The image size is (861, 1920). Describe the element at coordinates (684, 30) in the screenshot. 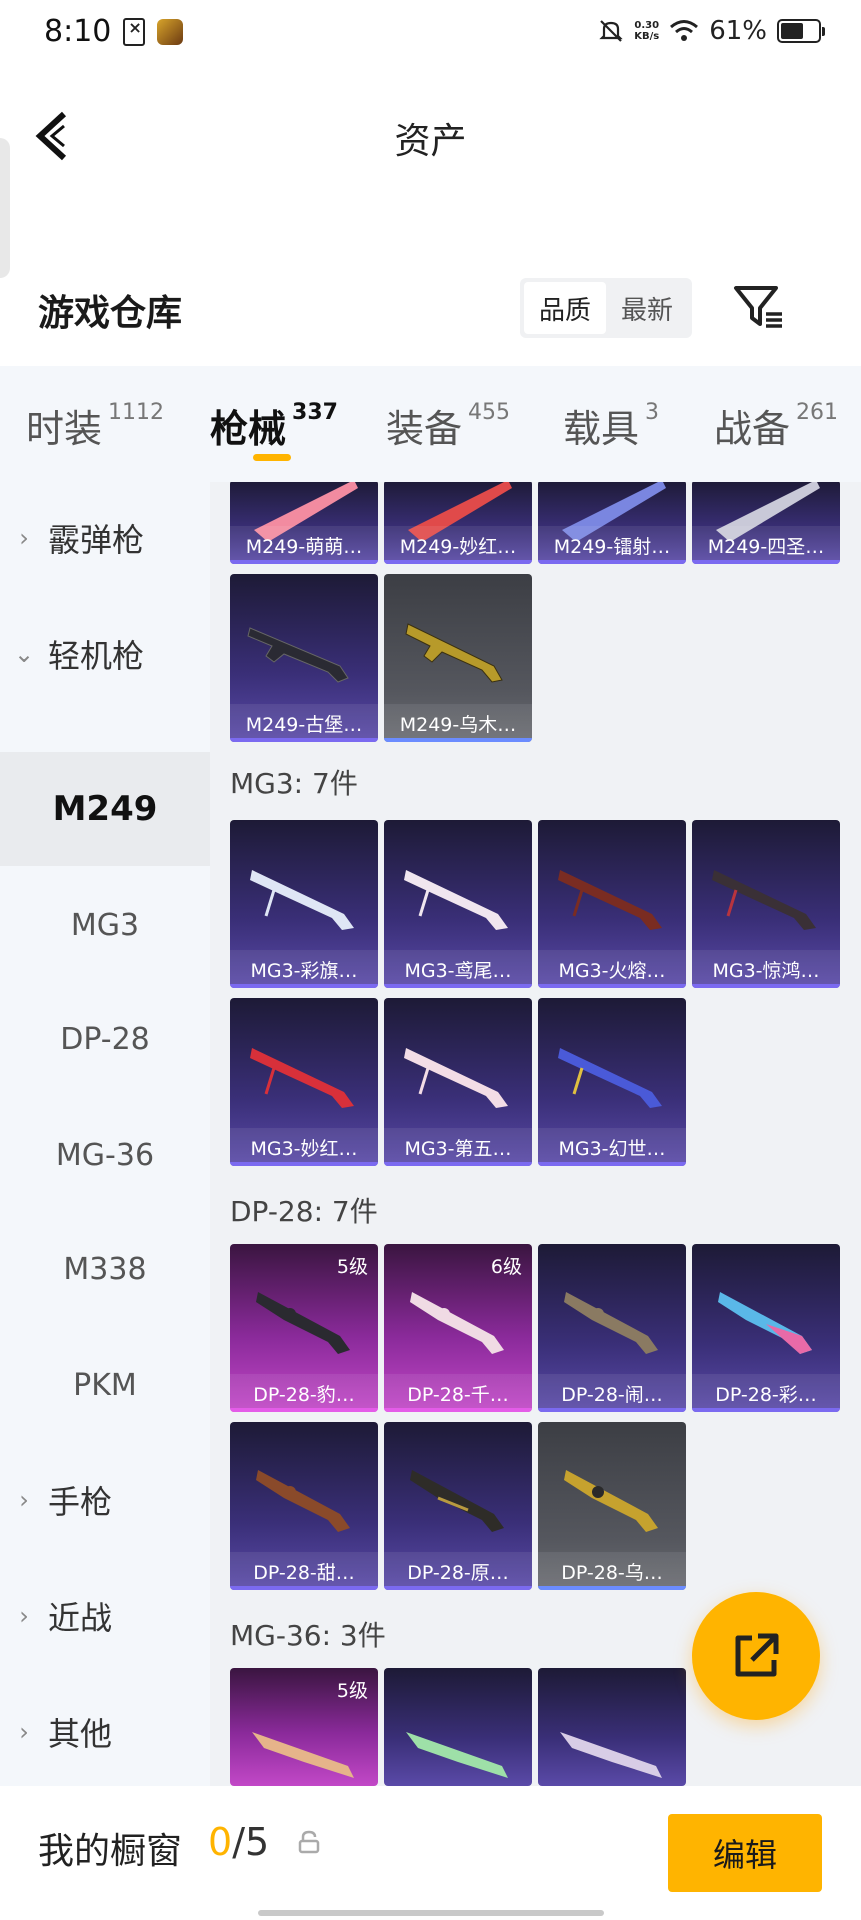

I see `wifi-icon` at that location.